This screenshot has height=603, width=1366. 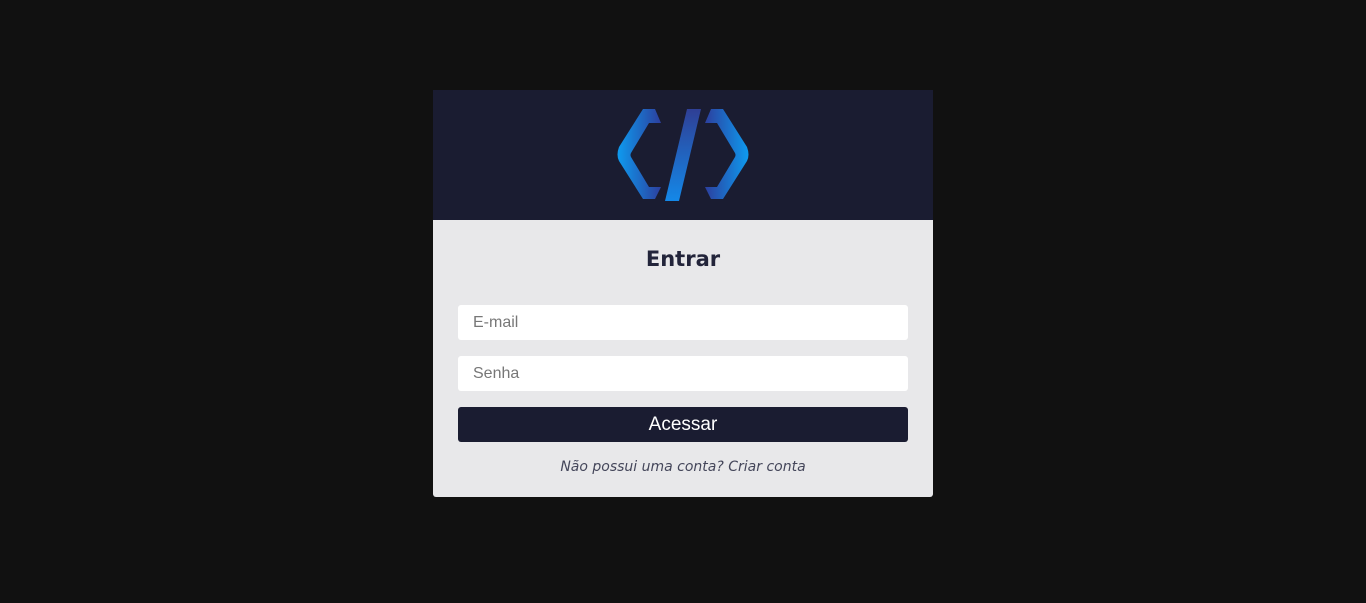 I want to click on signup-prompt-text: Não possui uma conta?, so click(x=642, y=467).